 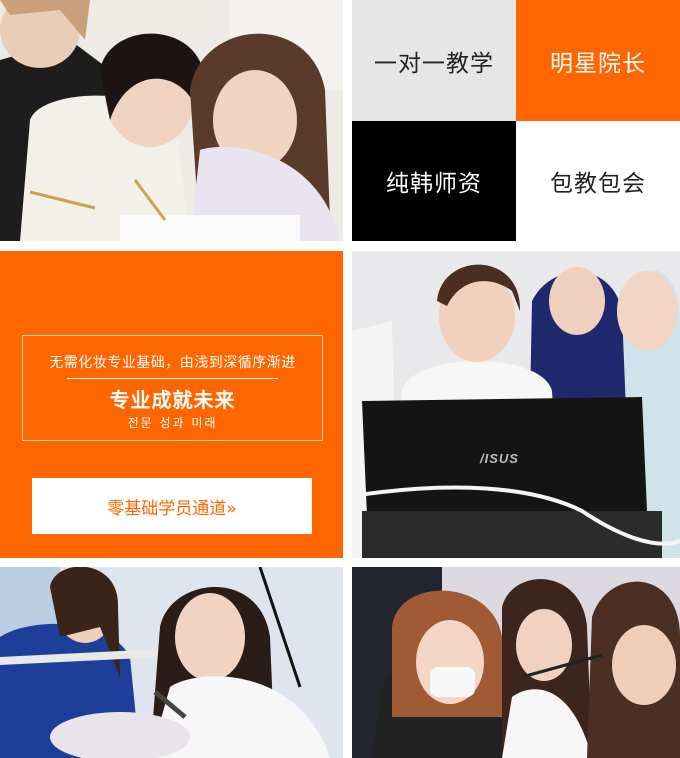 I want to click on promo-korean-line: 전문 성과 미래, so click(x=172, y=423).